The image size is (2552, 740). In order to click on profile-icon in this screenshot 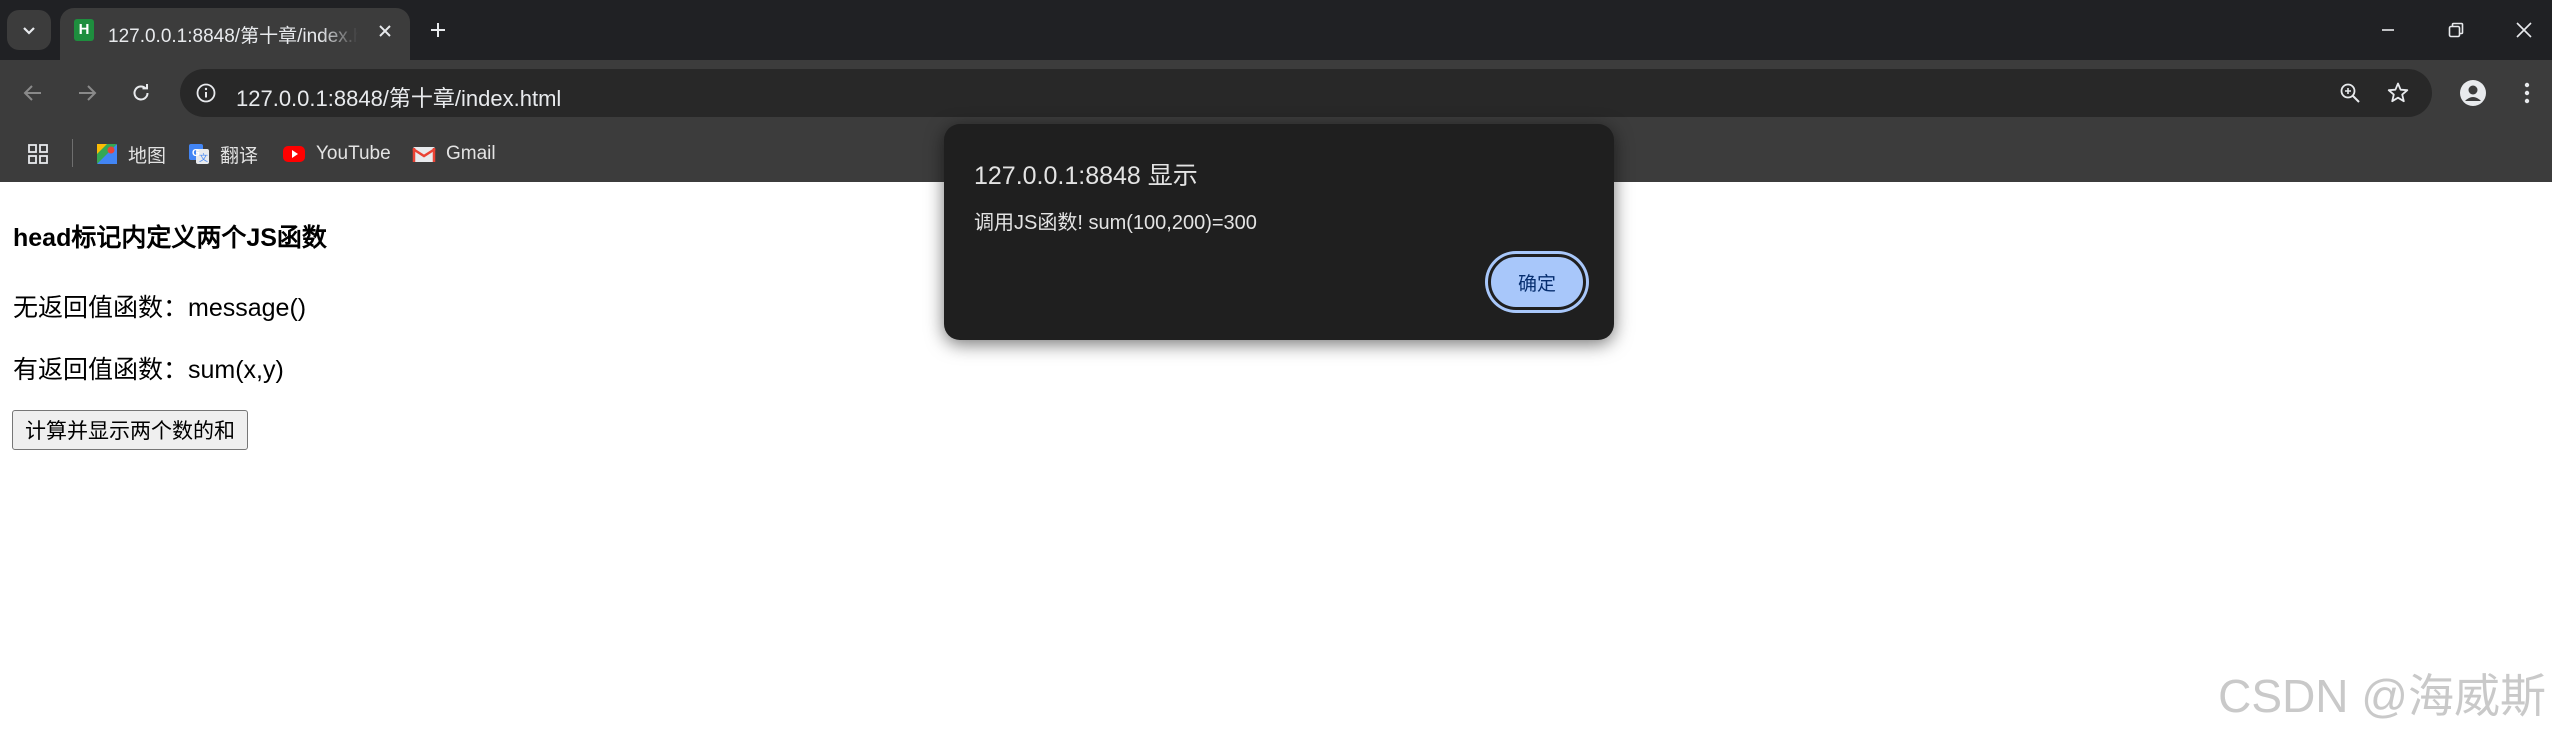, I will do `click(2473, 93)`.